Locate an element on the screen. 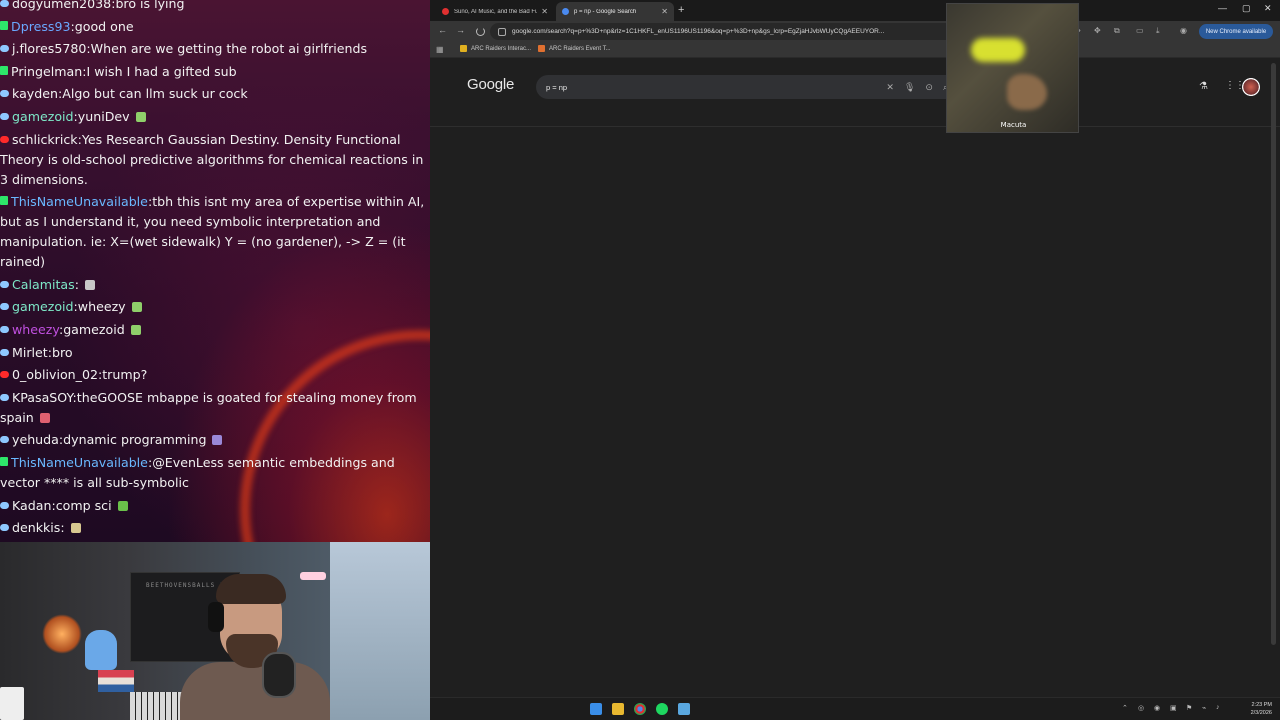 The height and width of the screenshot is (720, 1280). chat-username: dogyumen2038 is located at coordinates (61, 5).